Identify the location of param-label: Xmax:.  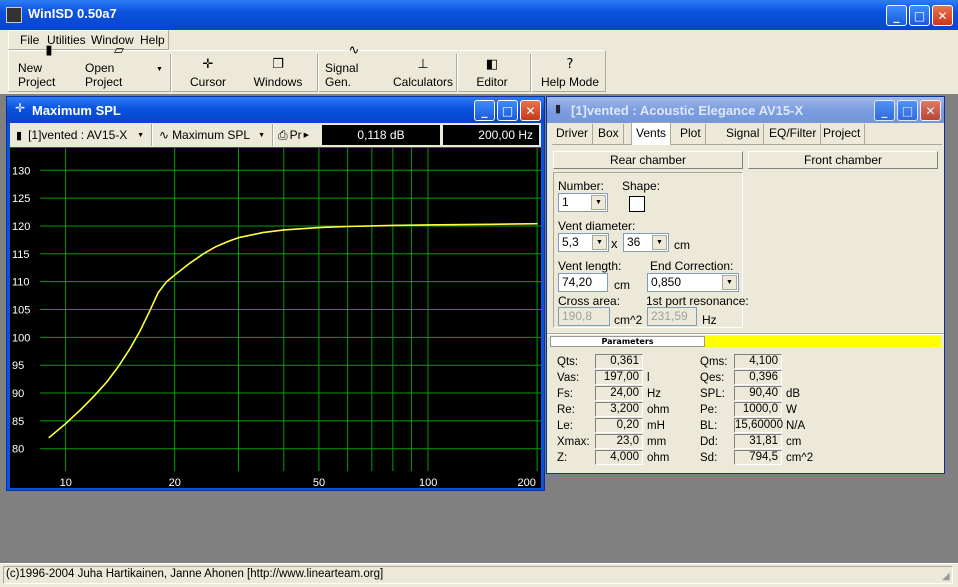
(573, 442).